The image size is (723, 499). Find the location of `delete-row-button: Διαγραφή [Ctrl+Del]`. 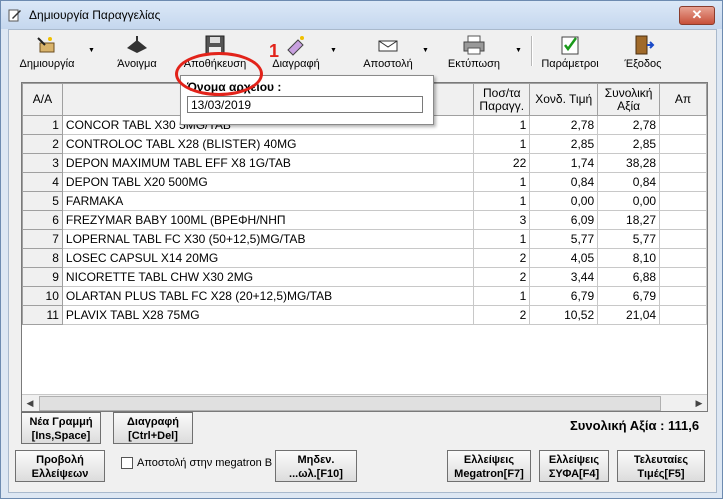

delete-row-button: Διαγραφή [Ctrl+Del] is located at coordinates (153, 428).